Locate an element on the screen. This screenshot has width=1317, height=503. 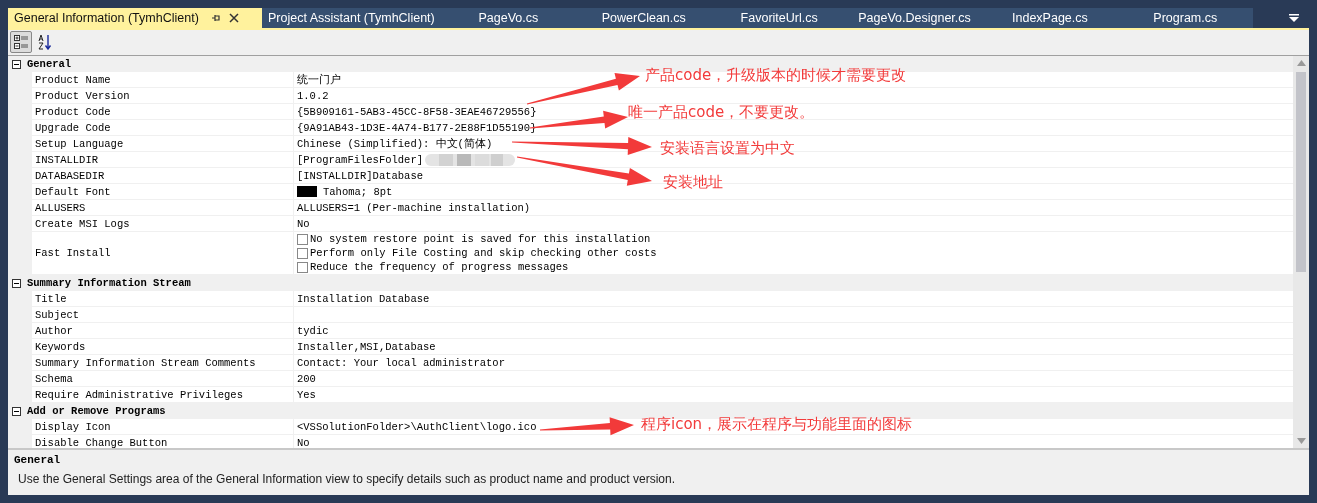
property-name: Schema is located at coordinates (54, 378).